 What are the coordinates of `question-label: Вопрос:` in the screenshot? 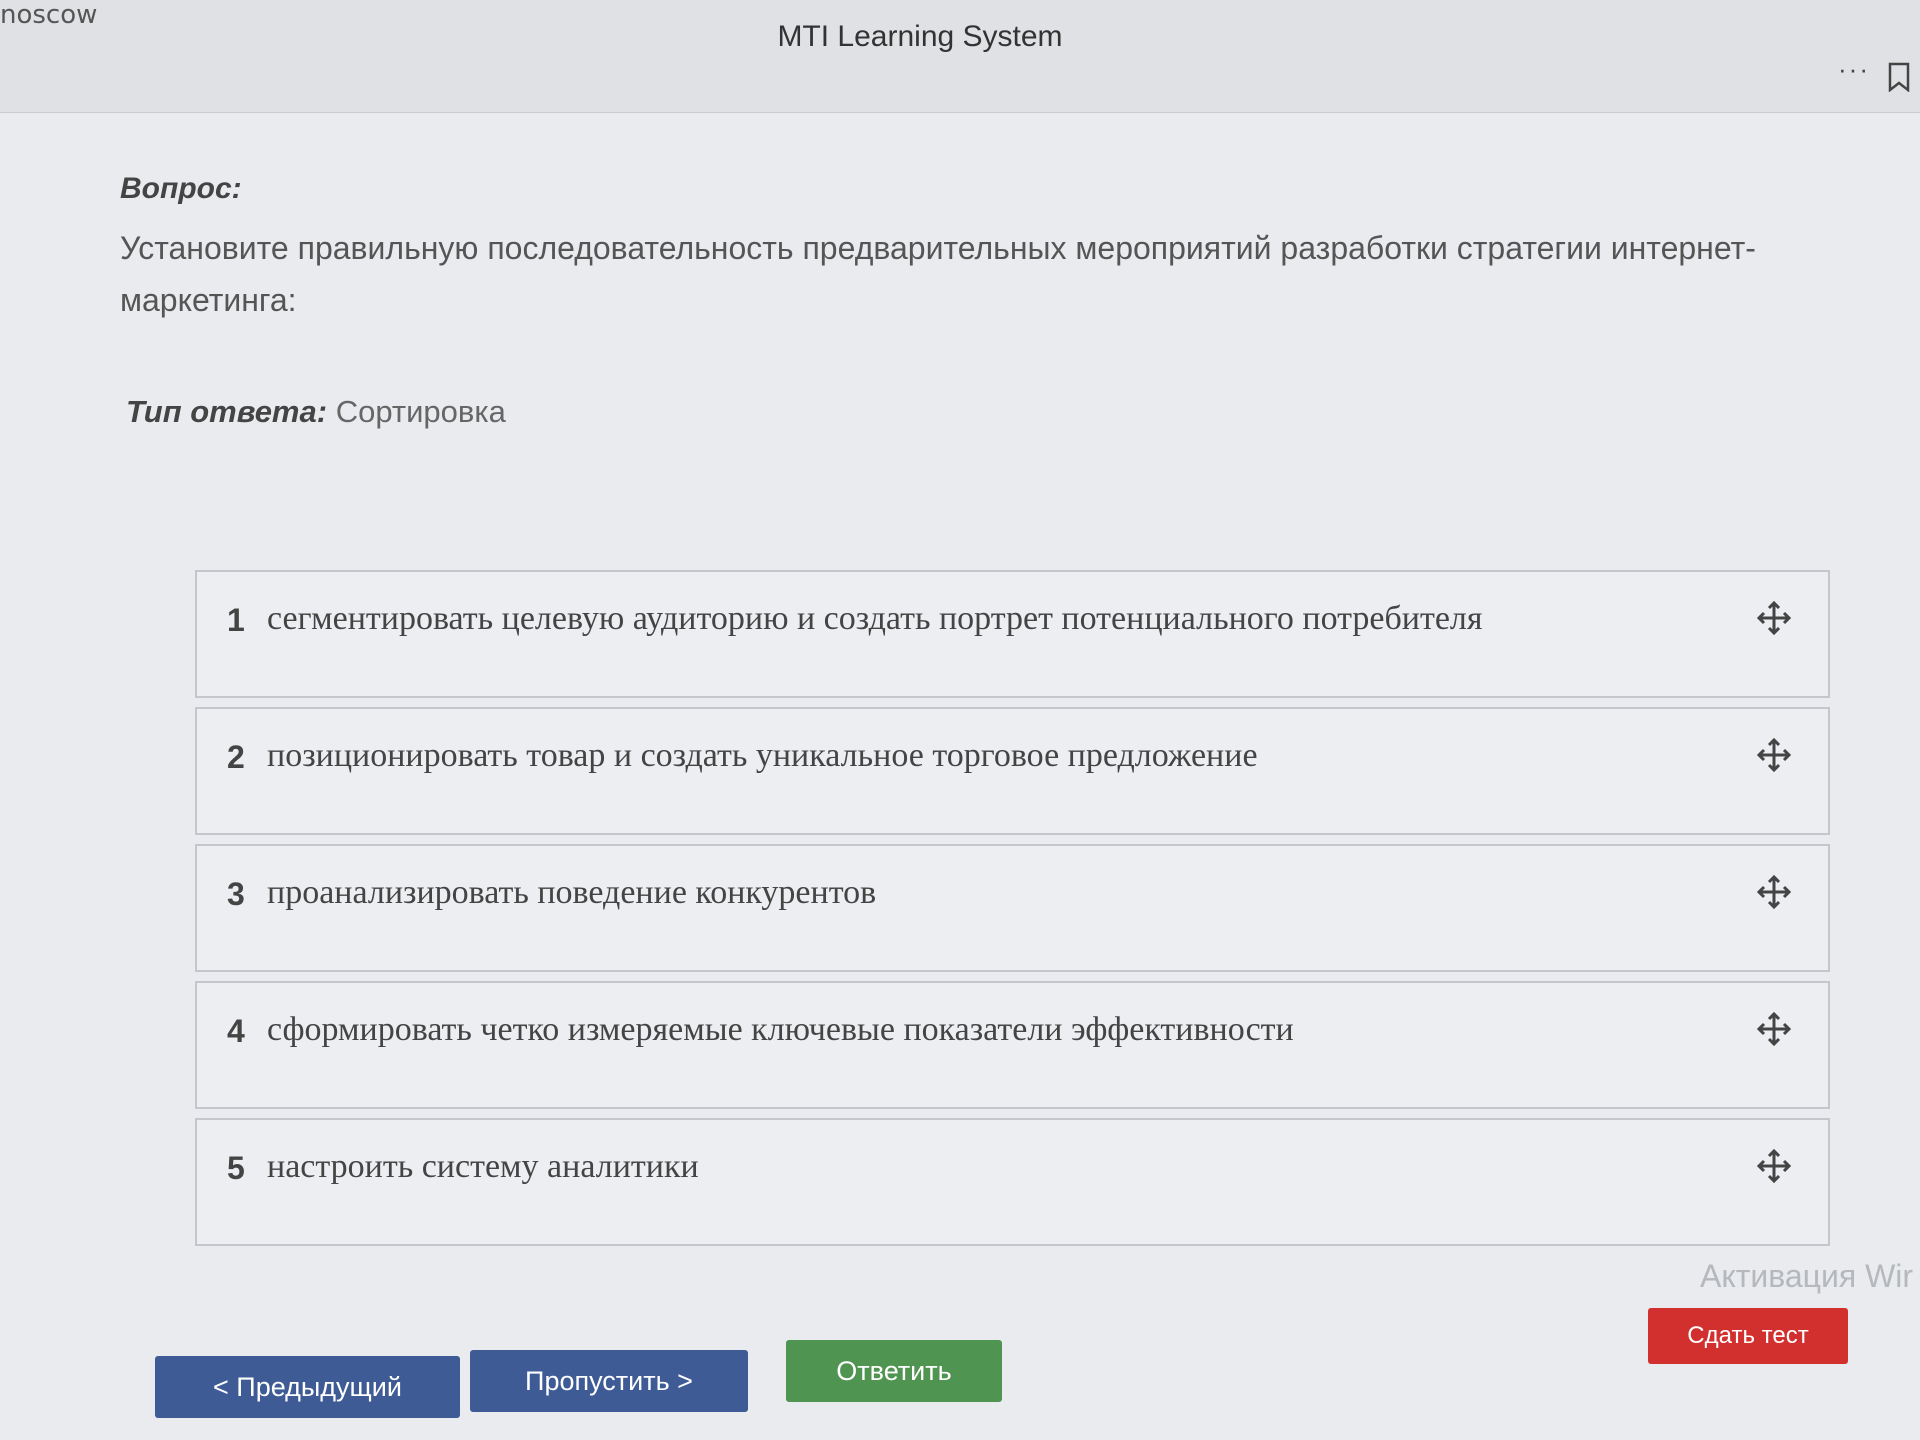 It's located at (181, 188).